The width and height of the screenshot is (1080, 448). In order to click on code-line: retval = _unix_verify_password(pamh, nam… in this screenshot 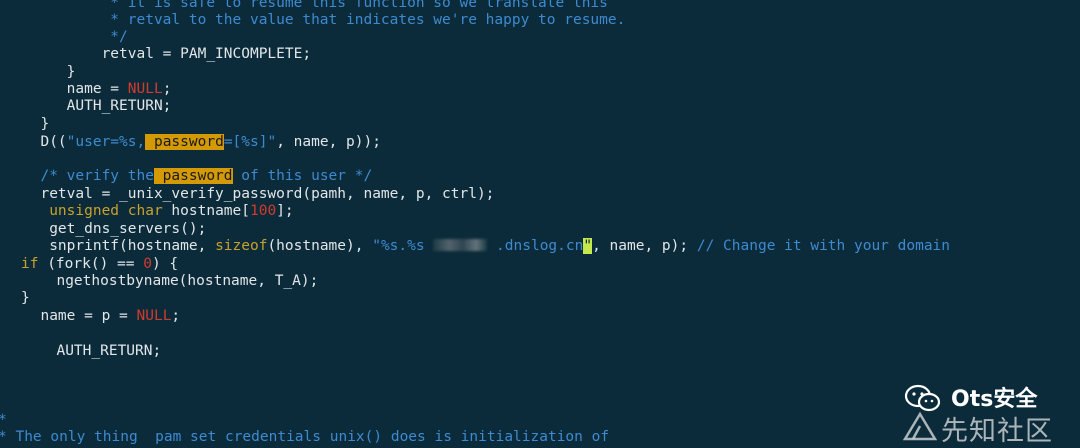, I will do `click(259, 194)`.